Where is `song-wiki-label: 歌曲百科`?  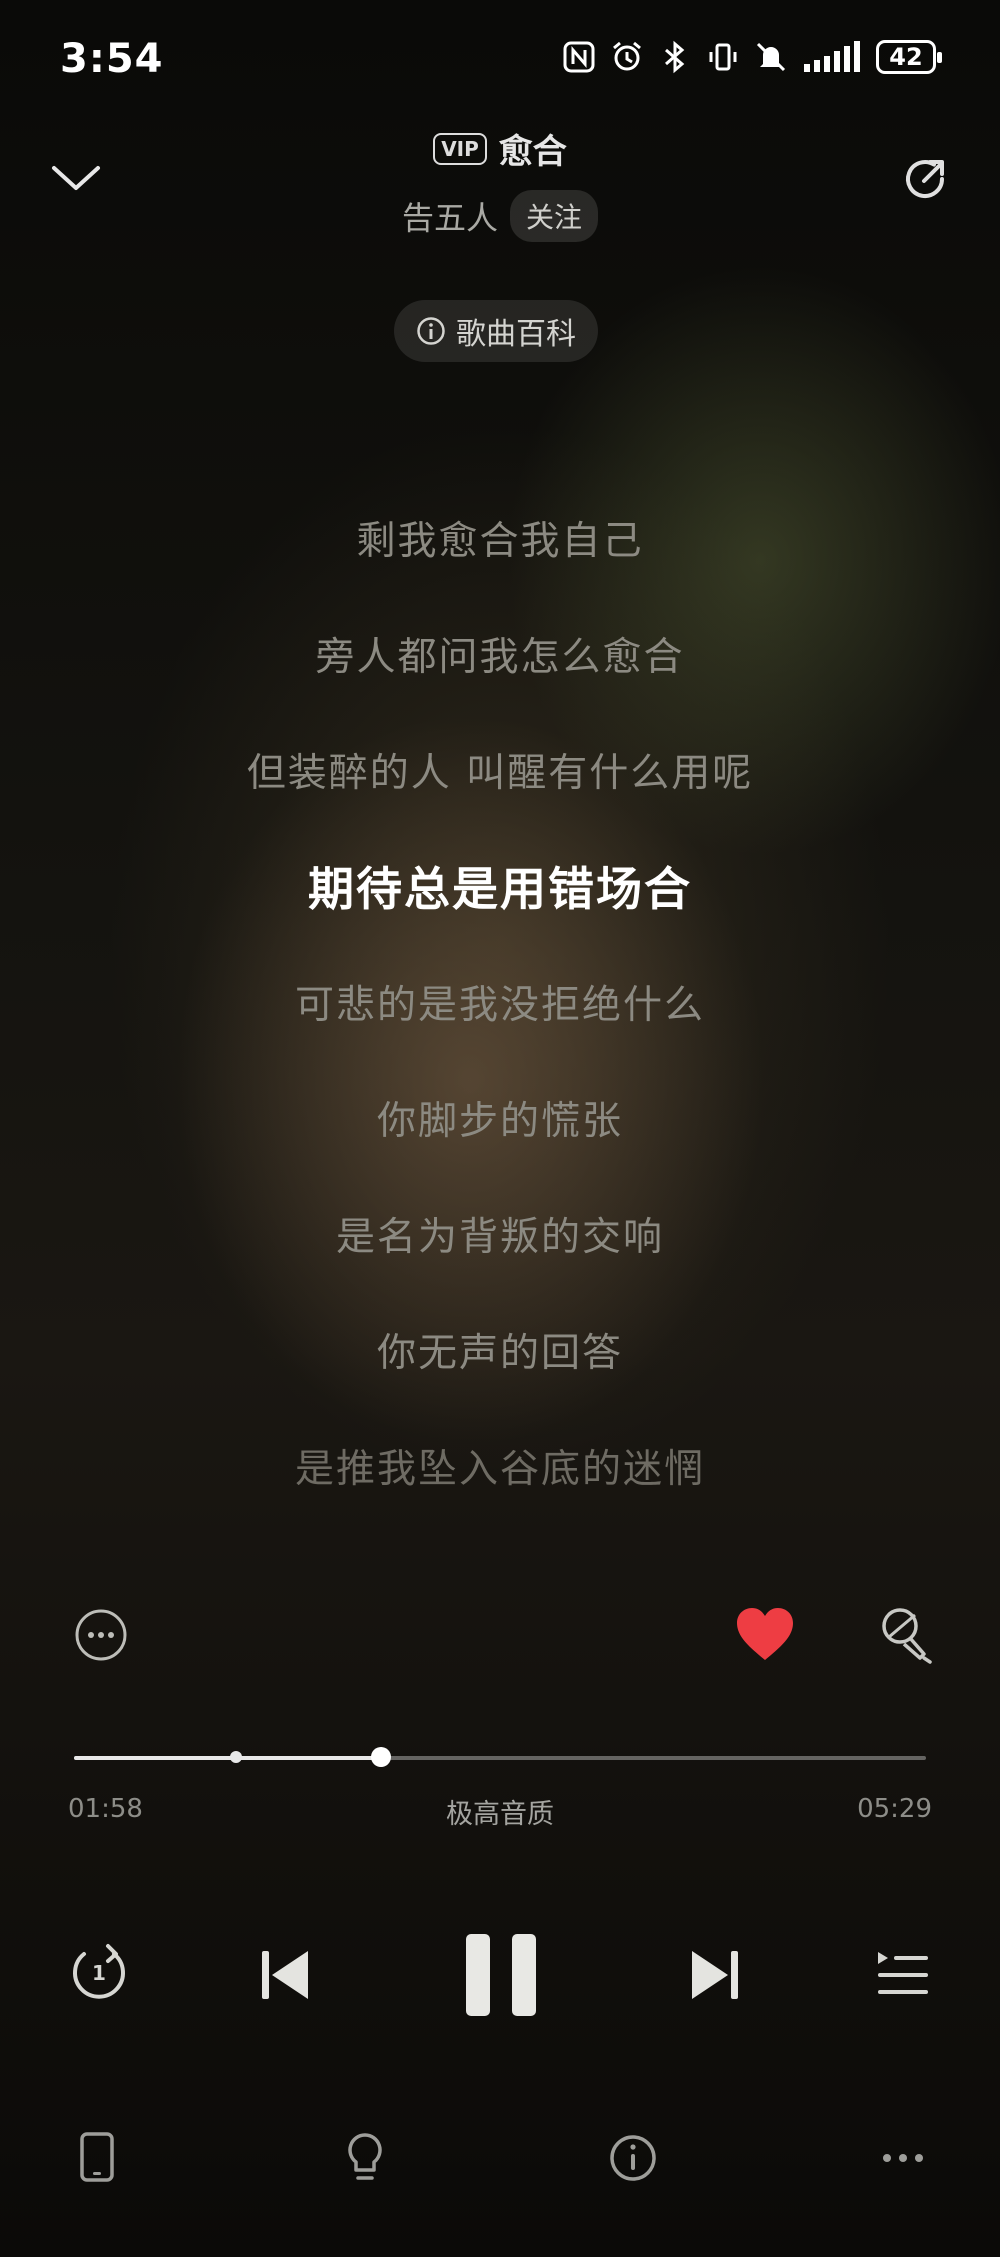
song-wiki-label: 歌曲百科 is located at coordinates (516, 334).